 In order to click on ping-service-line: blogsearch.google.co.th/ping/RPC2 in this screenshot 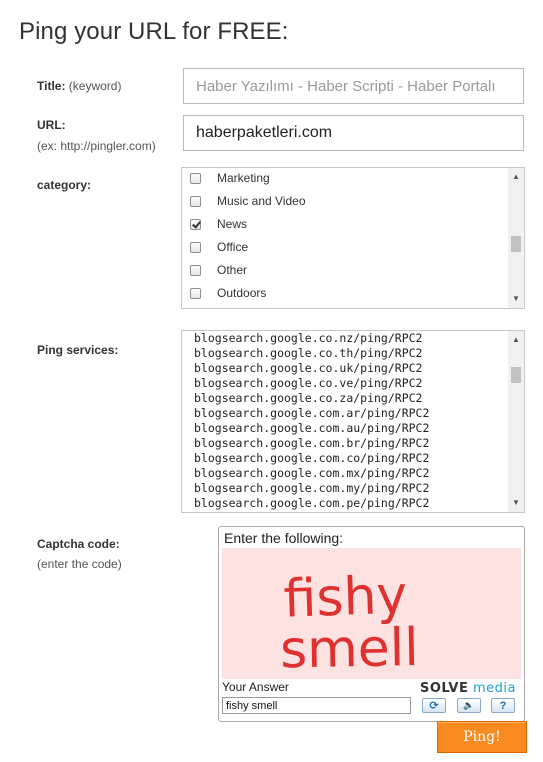, I will do `click(308, 353)`.